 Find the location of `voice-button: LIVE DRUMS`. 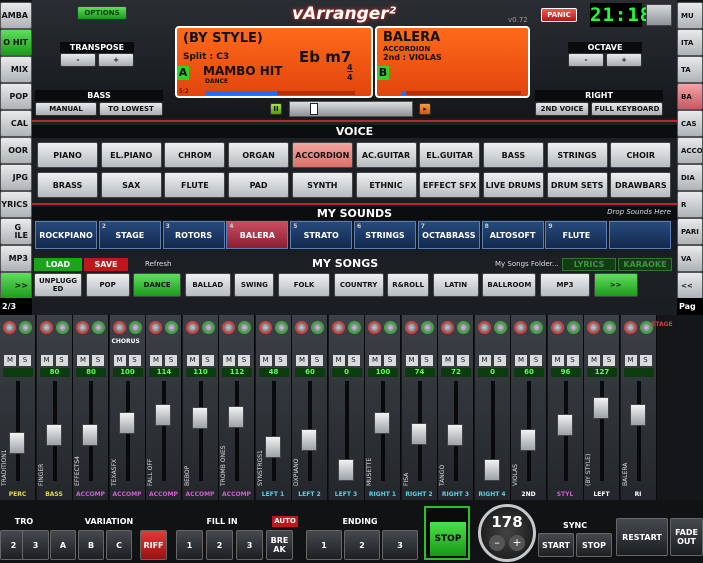

voice-button: LIVE DRUMS is located at coordinates (513, 185).